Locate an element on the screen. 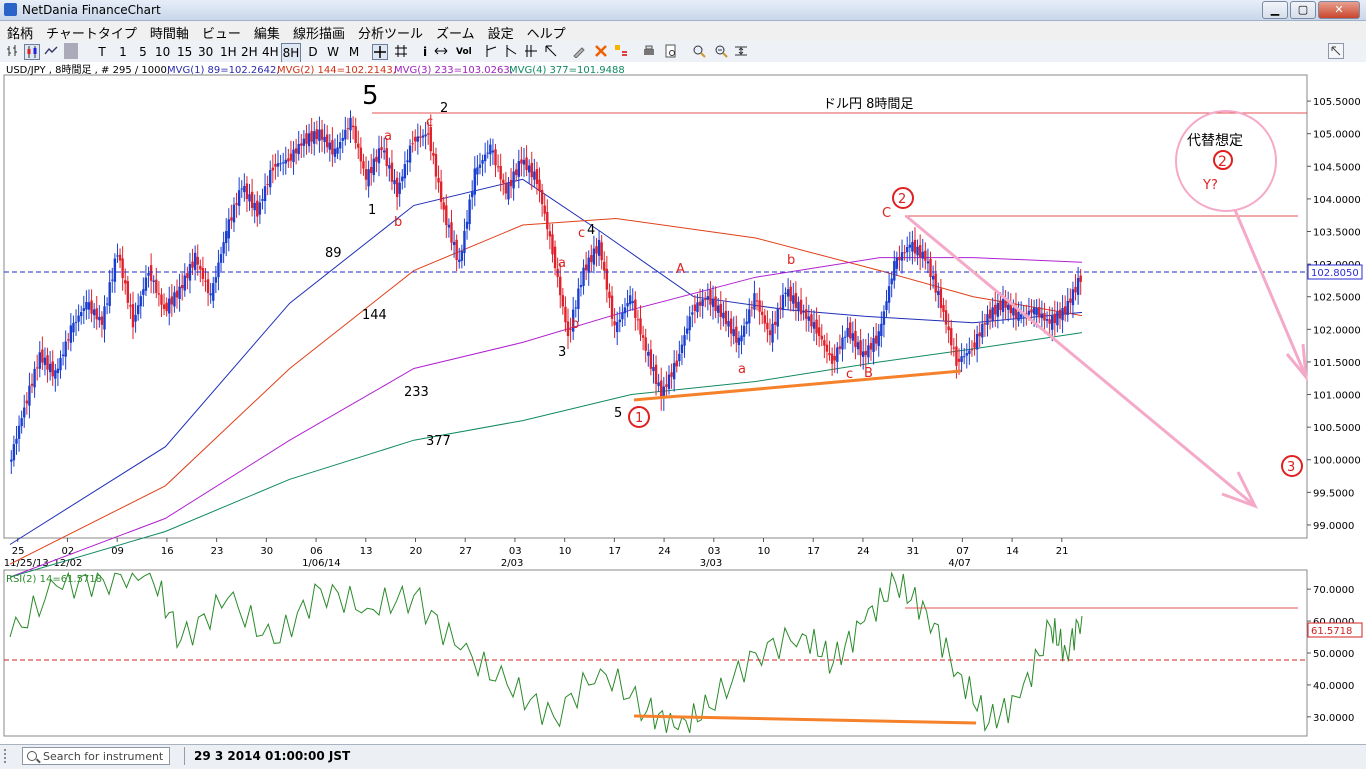  line-chart-icon is located at coordinates (51, 51).